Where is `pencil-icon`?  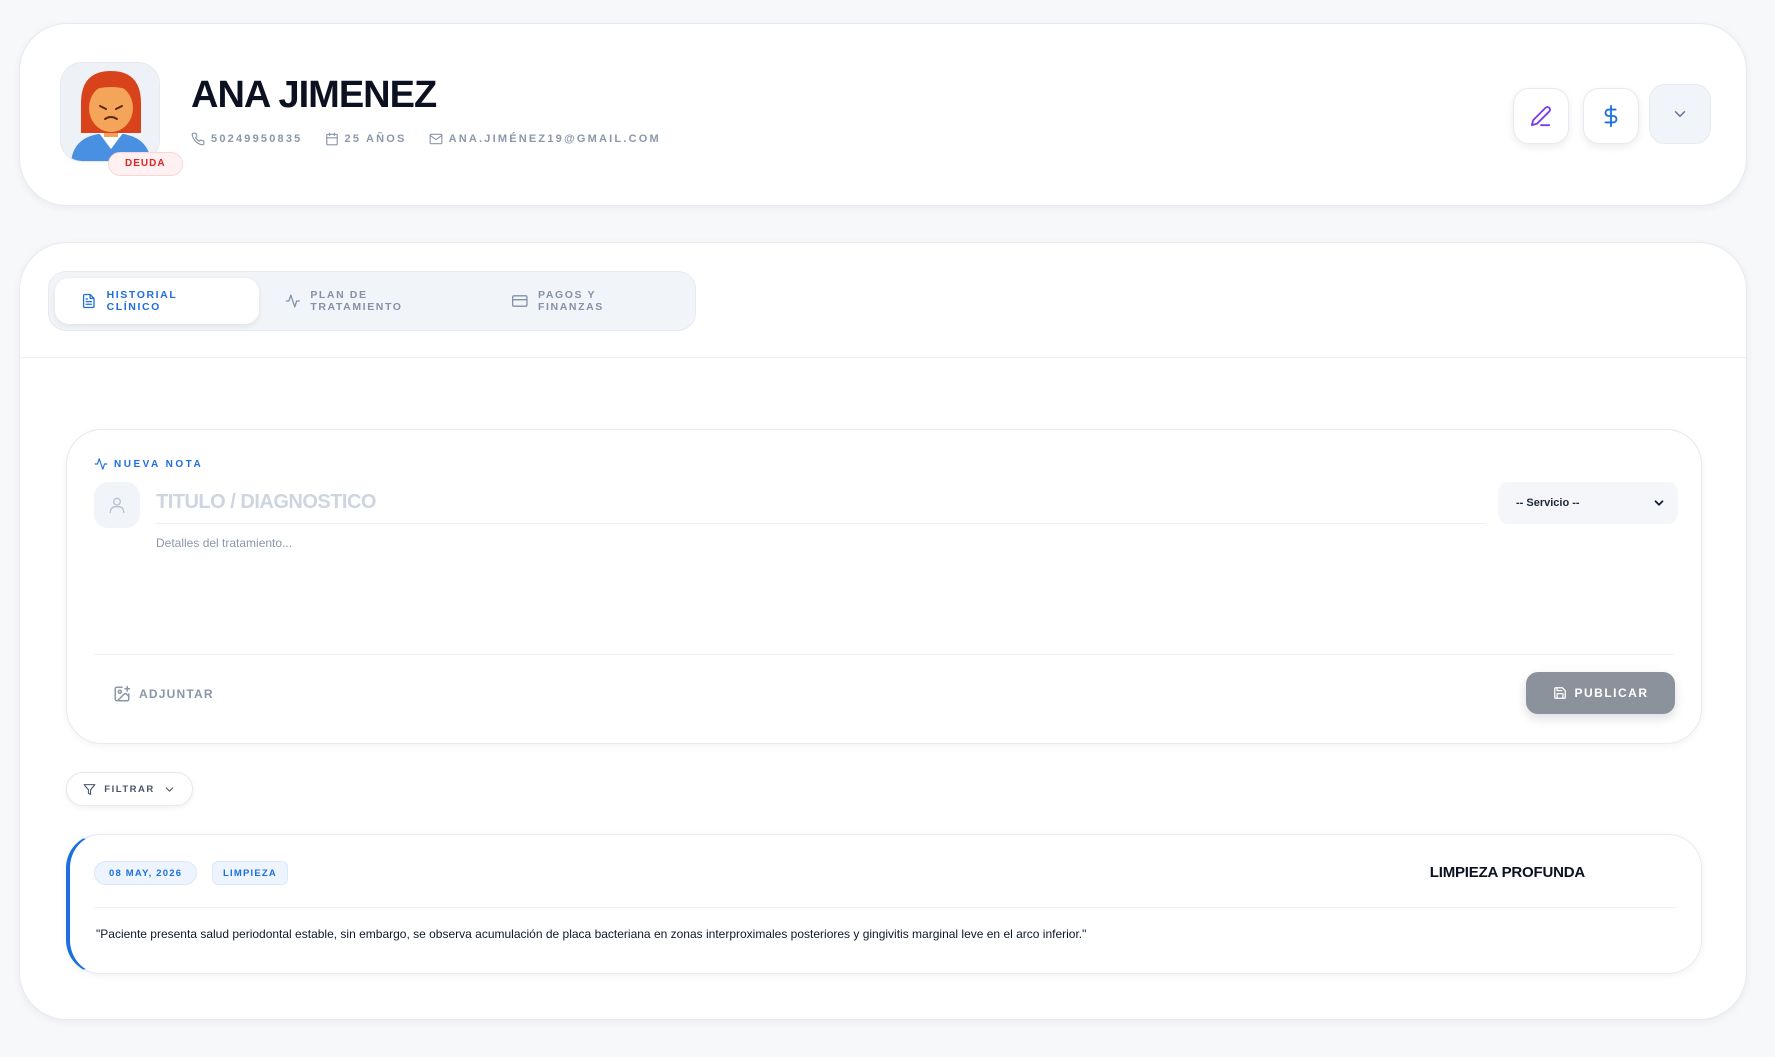
pencil-icon is located at coordinates (1540, 116).